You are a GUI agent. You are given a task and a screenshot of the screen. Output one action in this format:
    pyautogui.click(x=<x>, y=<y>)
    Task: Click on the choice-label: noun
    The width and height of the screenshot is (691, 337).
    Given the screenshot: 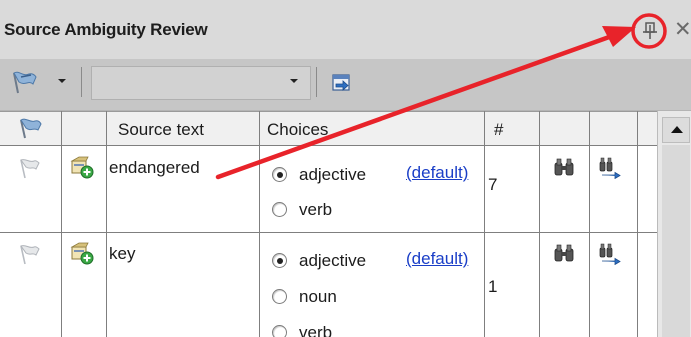 What is the action you would take?
    pyautogui.click(x=318, y=296)
    